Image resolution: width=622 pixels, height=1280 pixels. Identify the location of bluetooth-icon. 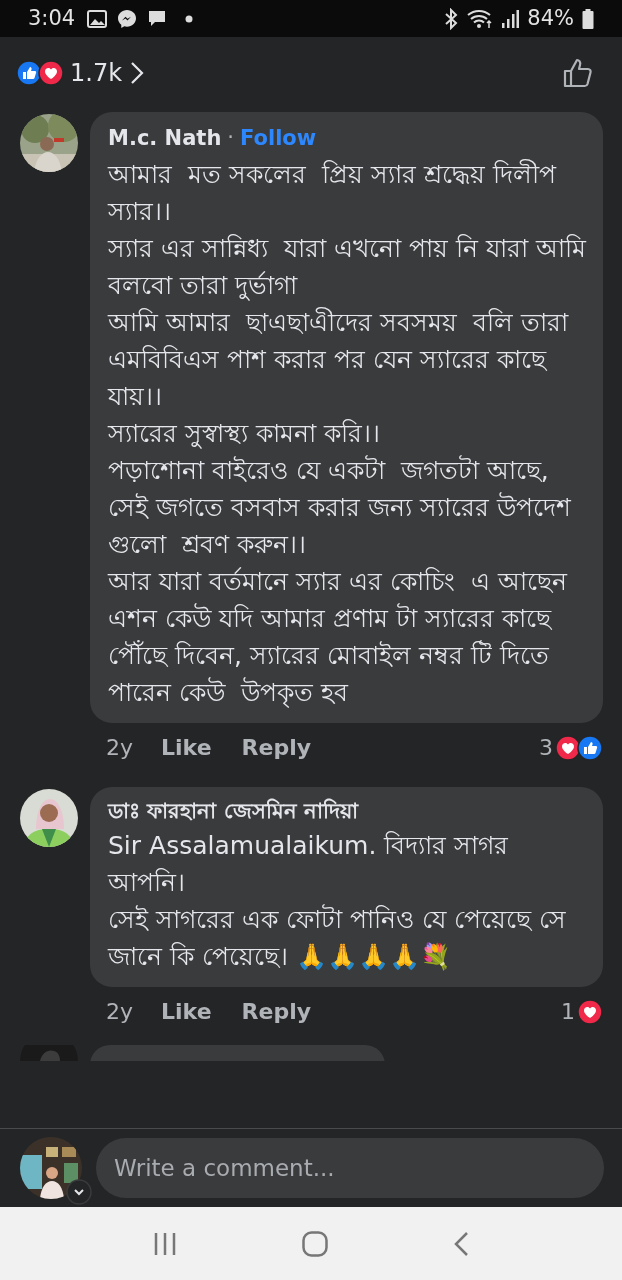
(451, 18).